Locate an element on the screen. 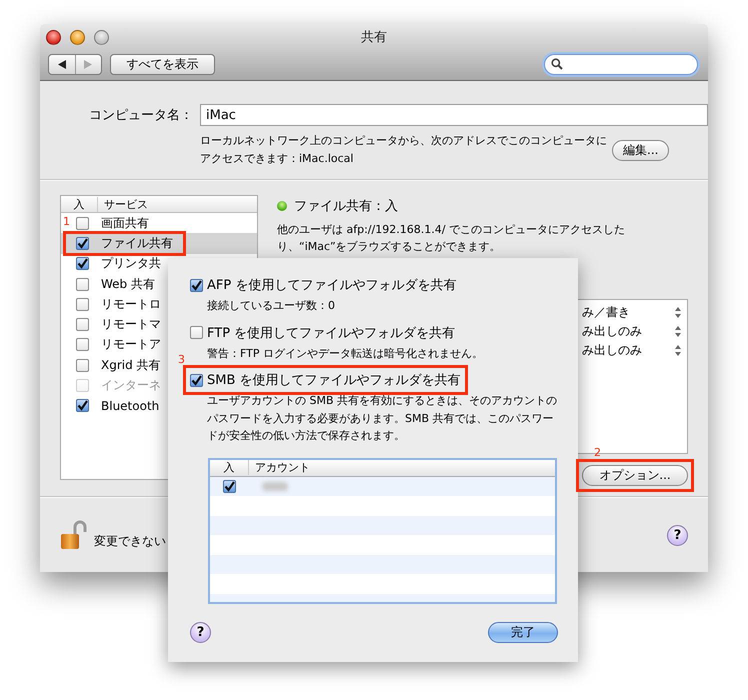 The width and height of the screenshot is (748, 700). option-note: ユーザアカウントの SMB 共有を有効にするときは、そのアカウントの パスワードを入力する必要があります。SMB 共有では、このパスワー ドが安全性の低い方法で保存されます。 is located at coordinates (382, 418).